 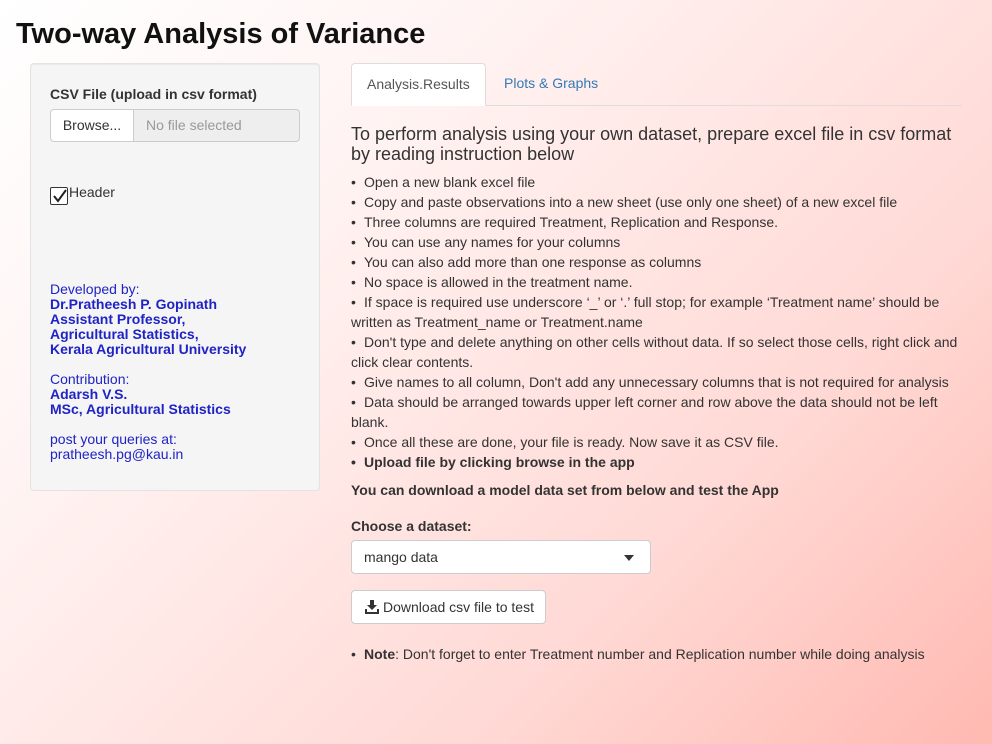 I want to click on developer-line: Assistant Professor,, so click(x=118, y=319).